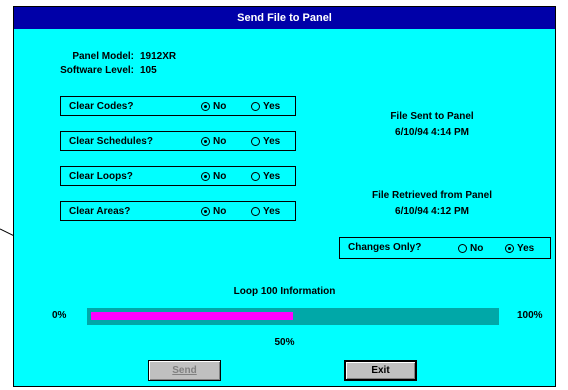 The image size is (568, 390). Describe the element at coordinates (148, 70) in the screenshot. I see `software-level-value: 105` at that location.